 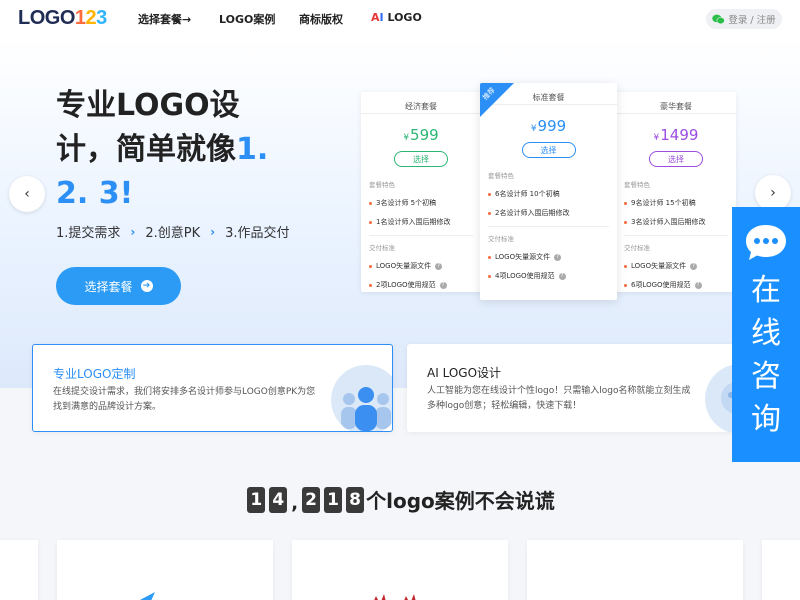 What do you see at coordinates (421, 103) in the screenshot?
I see `pricing-title: 经济套餐` at bounding box center [421, 103].